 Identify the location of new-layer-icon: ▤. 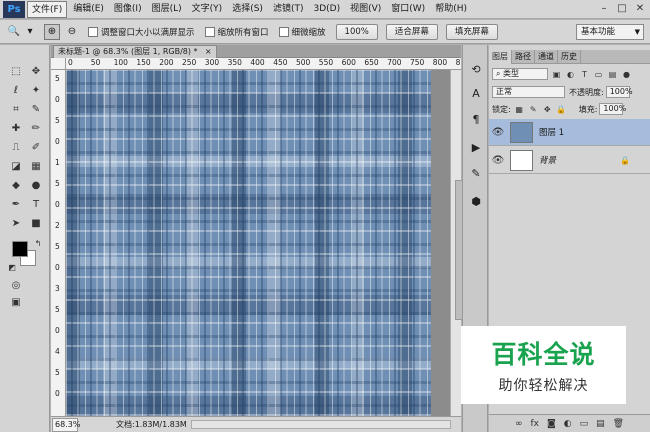
(600, 424).